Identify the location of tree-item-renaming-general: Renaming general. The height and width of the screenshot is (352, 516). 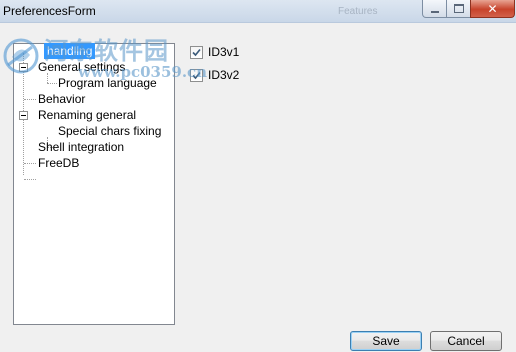
(87, 115).